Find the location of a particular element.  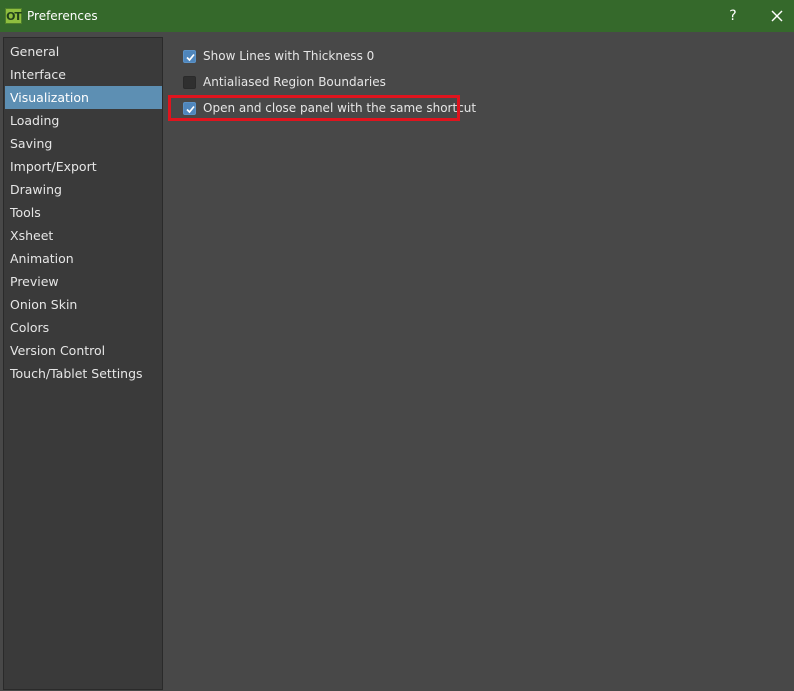

sidebar-item-drawing: Drawing is located at coordinates (83, 189).